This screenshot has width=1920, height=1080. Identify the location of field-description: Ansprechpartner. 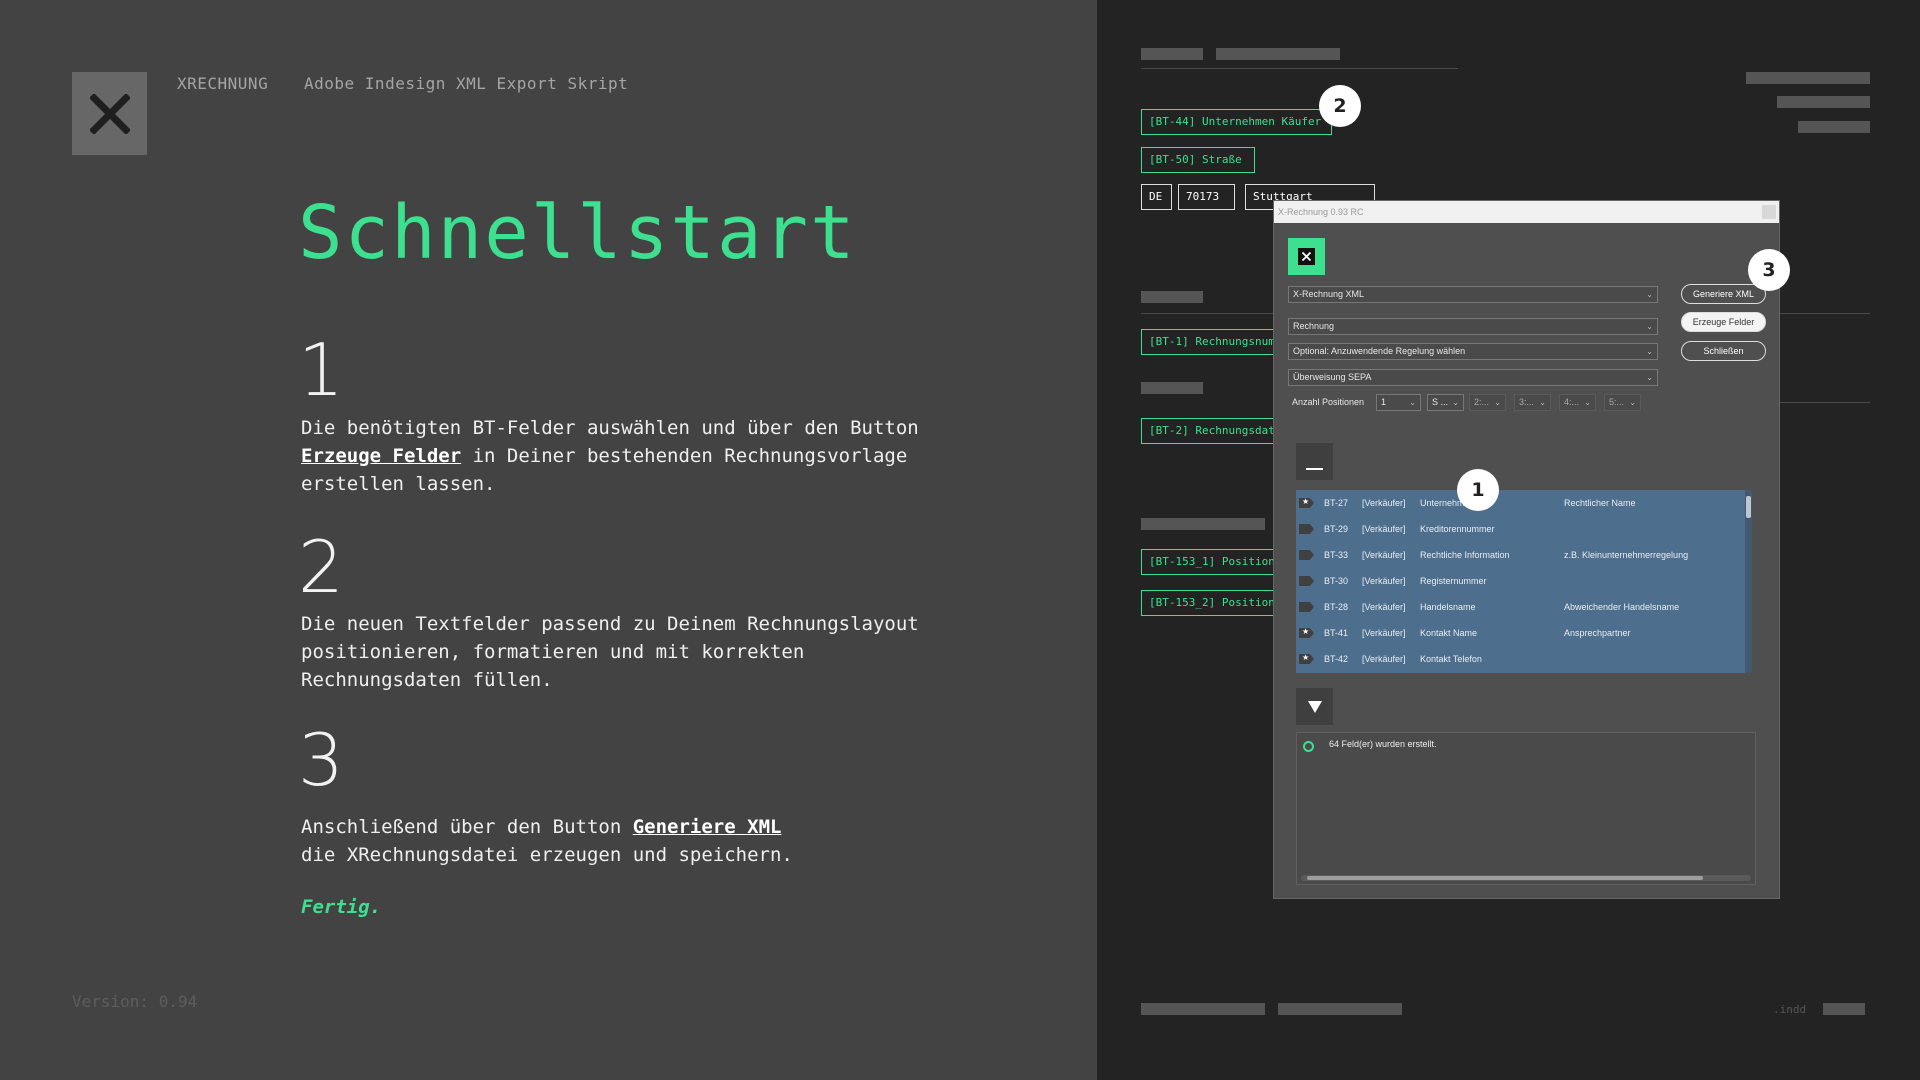
(1597, 633).